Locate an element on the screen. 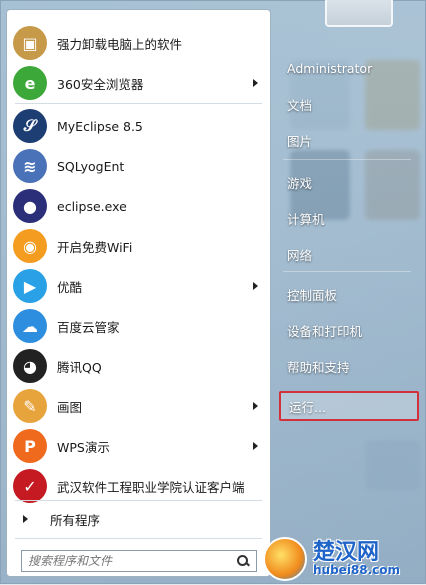 The width and height of the screenshot is (426, 585). paint-palette-icon: ✎ is located at coordinates (30, 406).